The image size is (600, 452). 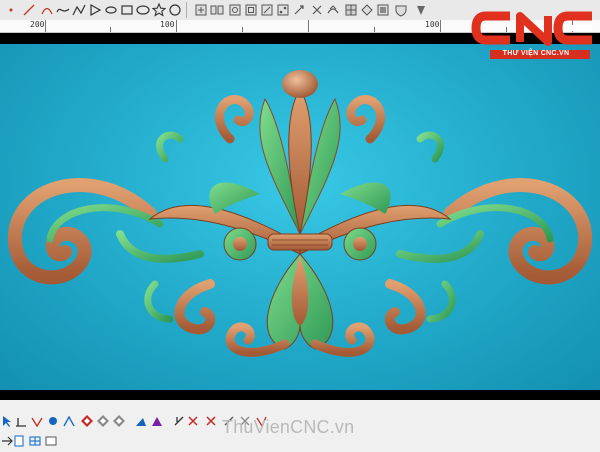 What do you see at coordinates (87, 420) in the screenshot?
I see `shaded-view-icon` at bounding box center [87, 420].